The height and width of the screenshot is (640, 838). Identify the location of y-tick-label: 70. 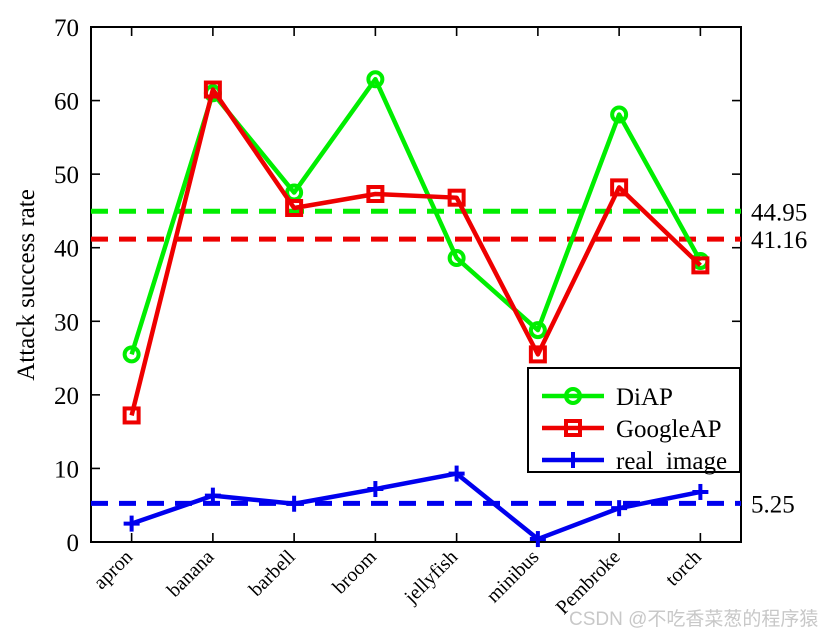
(66, 28).